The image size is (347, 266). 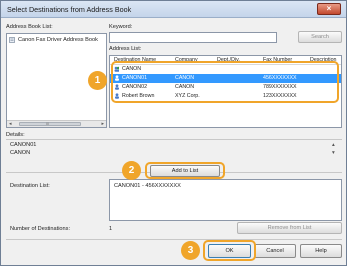 I want to click on scroll-grip-icon: III, so click(x=48, y=123).